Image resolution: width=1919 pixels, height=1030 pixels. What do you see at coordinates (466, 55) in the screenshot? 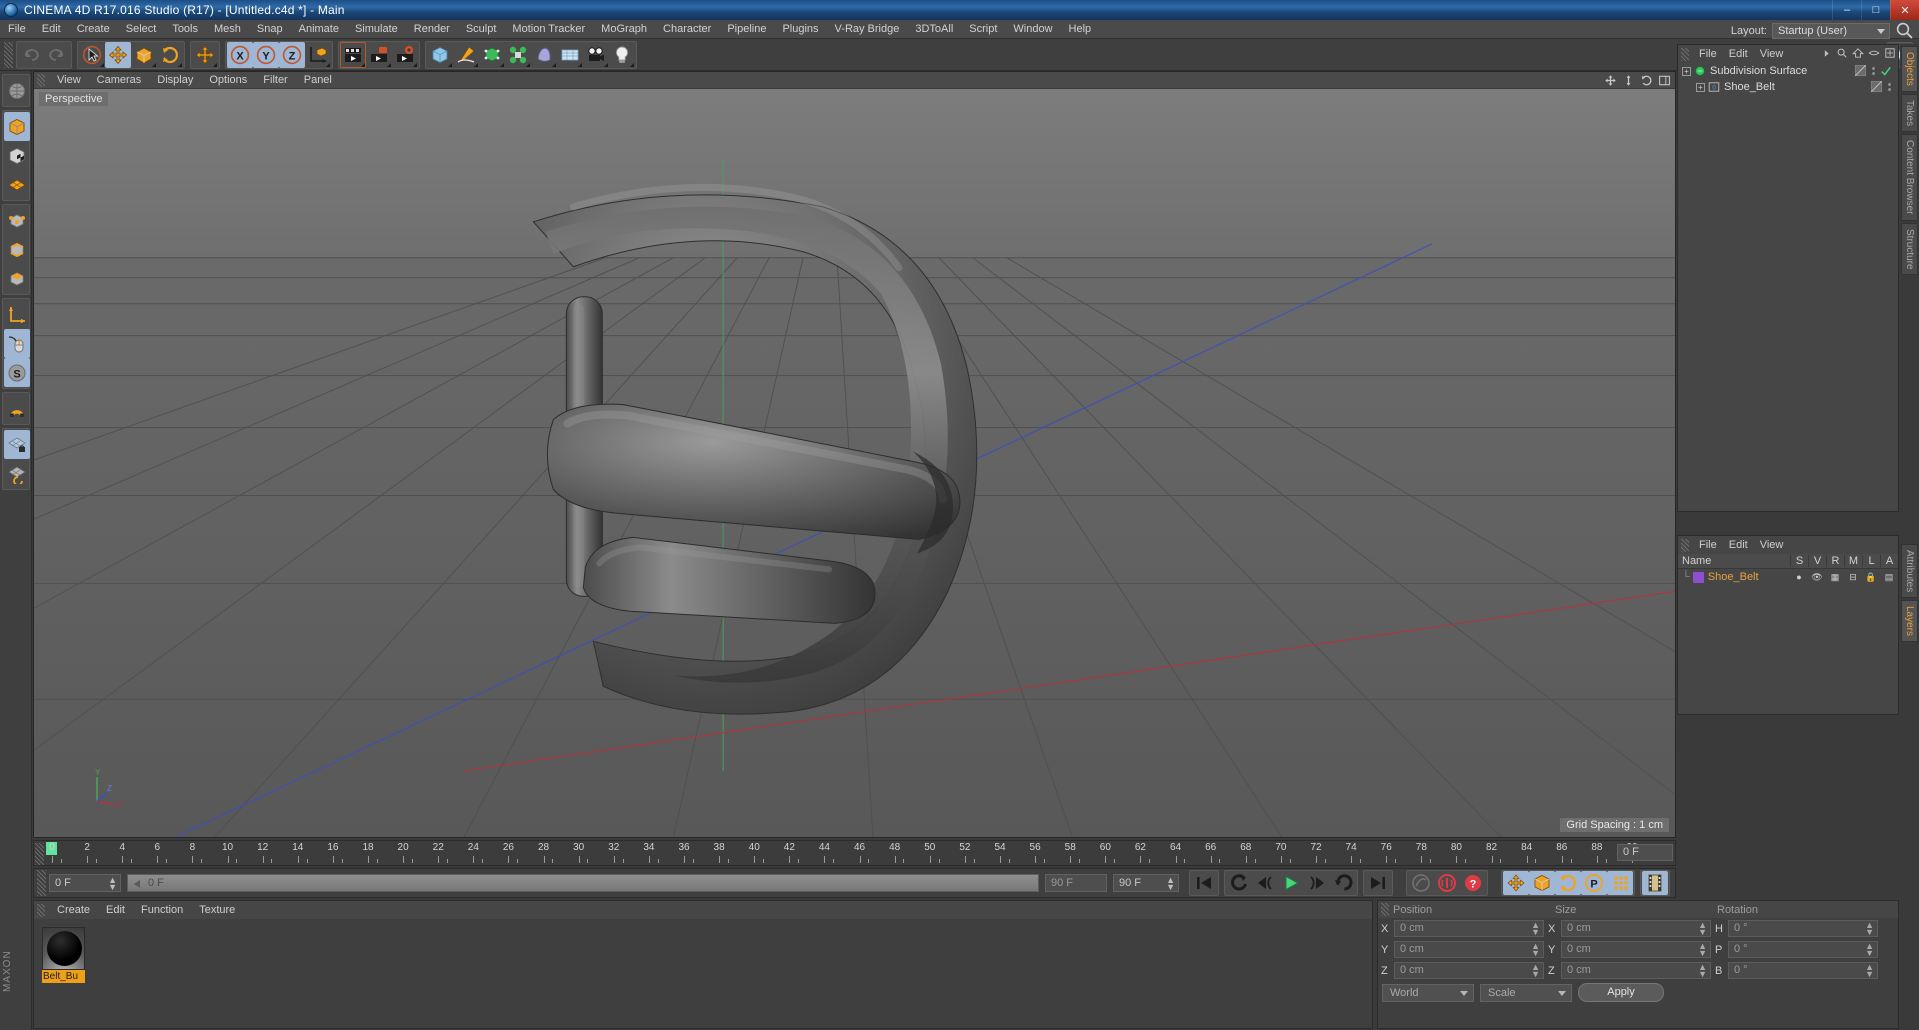
I see `add-spline-button` at bounding box center [466, 55].